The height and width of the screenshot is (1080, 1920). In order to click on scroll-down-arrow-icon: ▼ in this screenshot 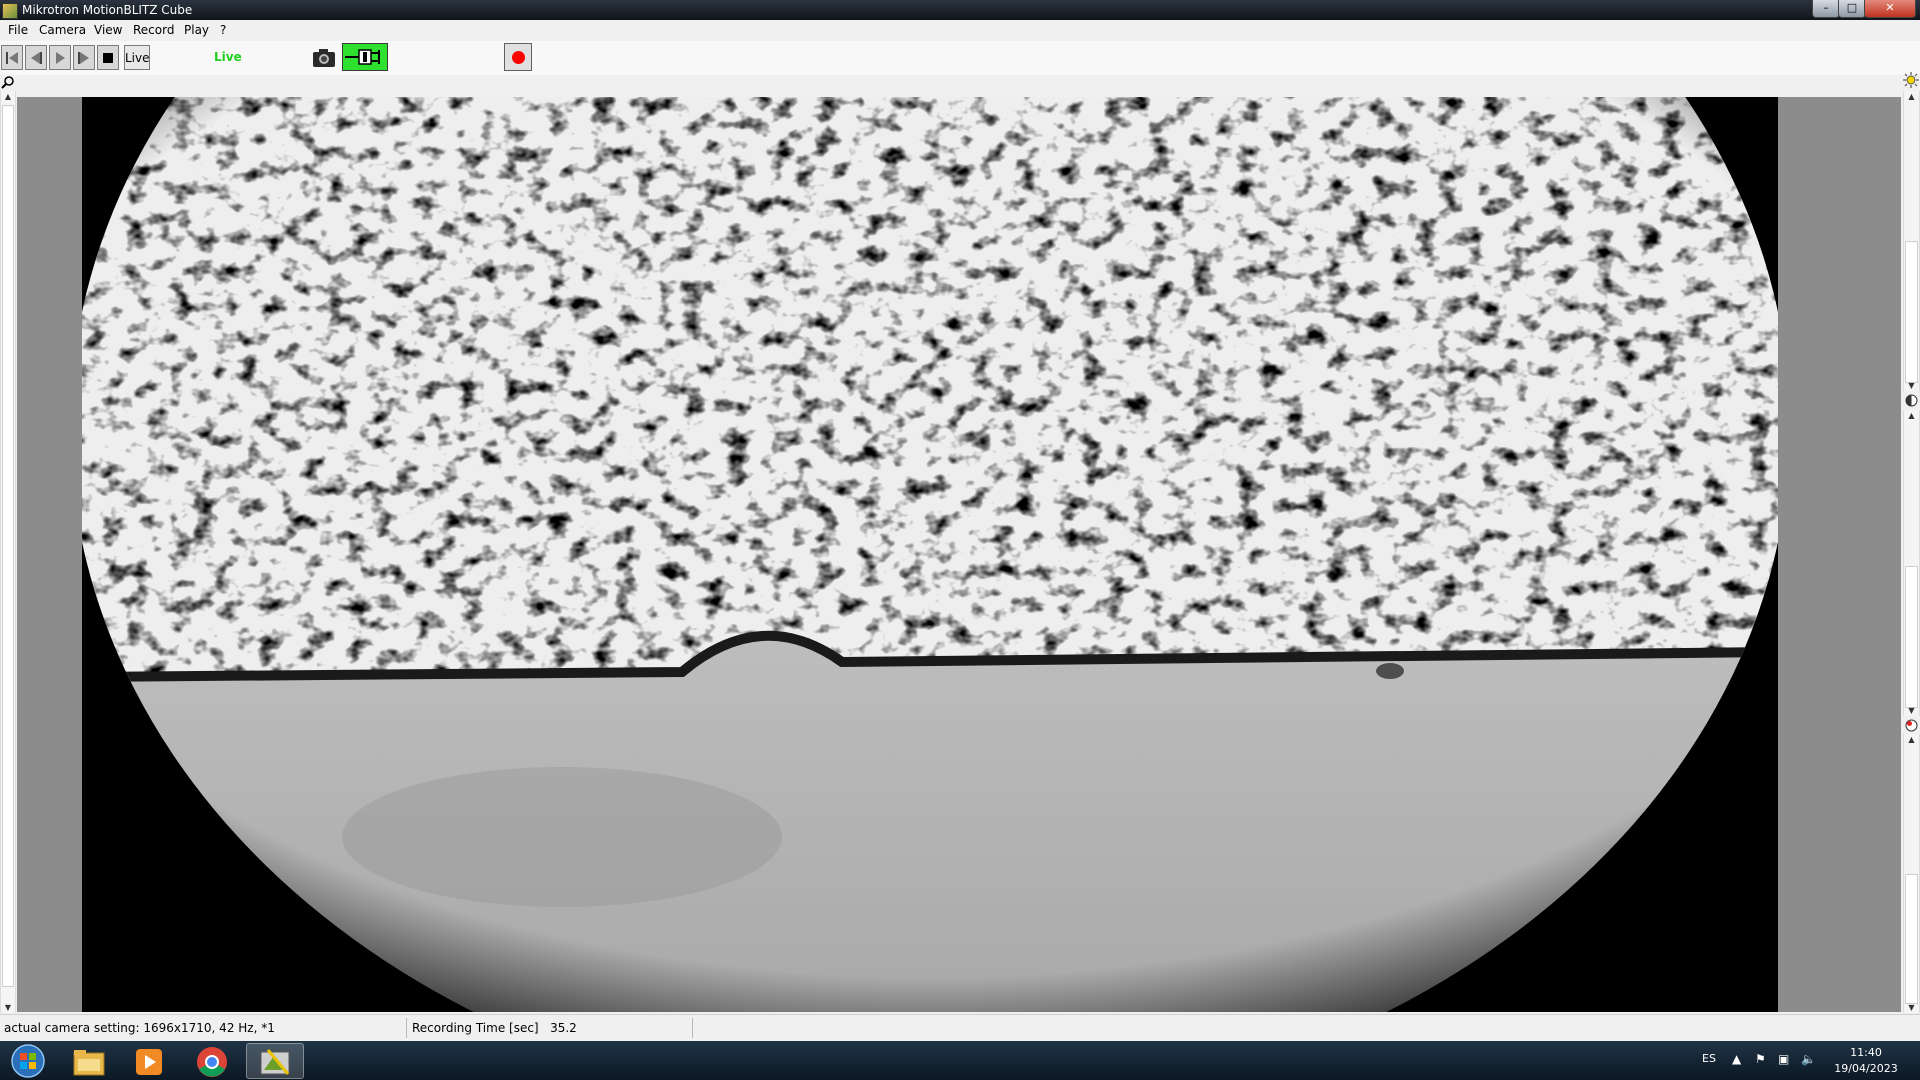, I will do `click(8, 1007)`.